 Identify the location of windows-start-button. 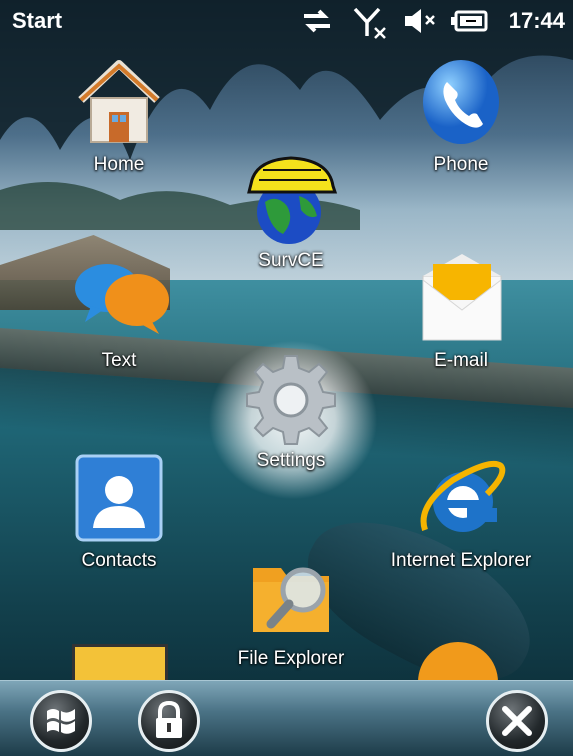
(61, 721).